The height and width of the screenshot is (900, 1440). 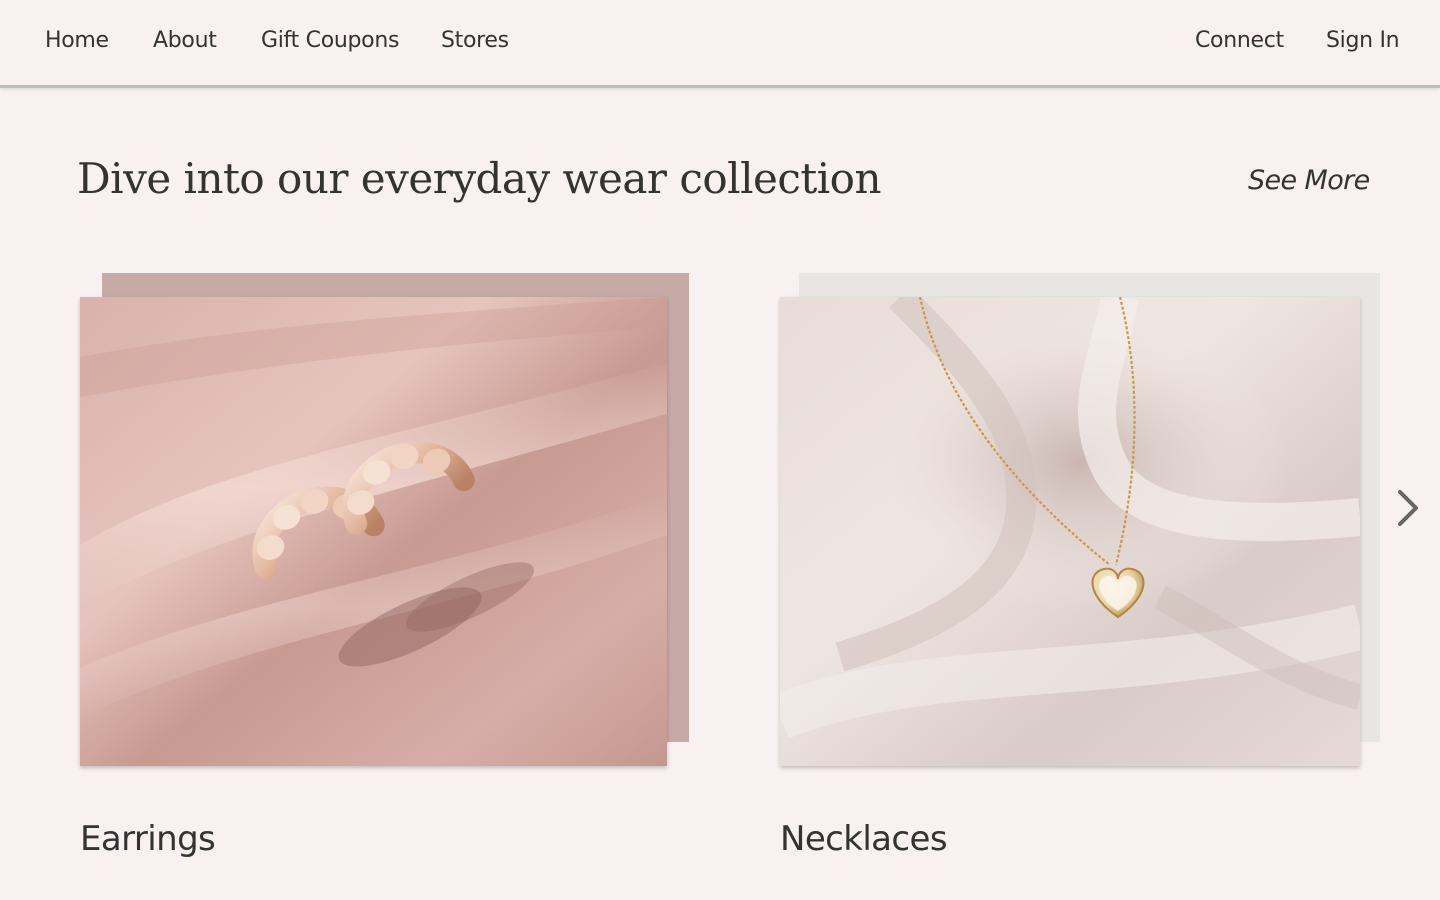 What do you see at coordinates (148, 839) in the screenshot?
I see `card-label-earrings: Earrings` at bounding box center [148, 839].